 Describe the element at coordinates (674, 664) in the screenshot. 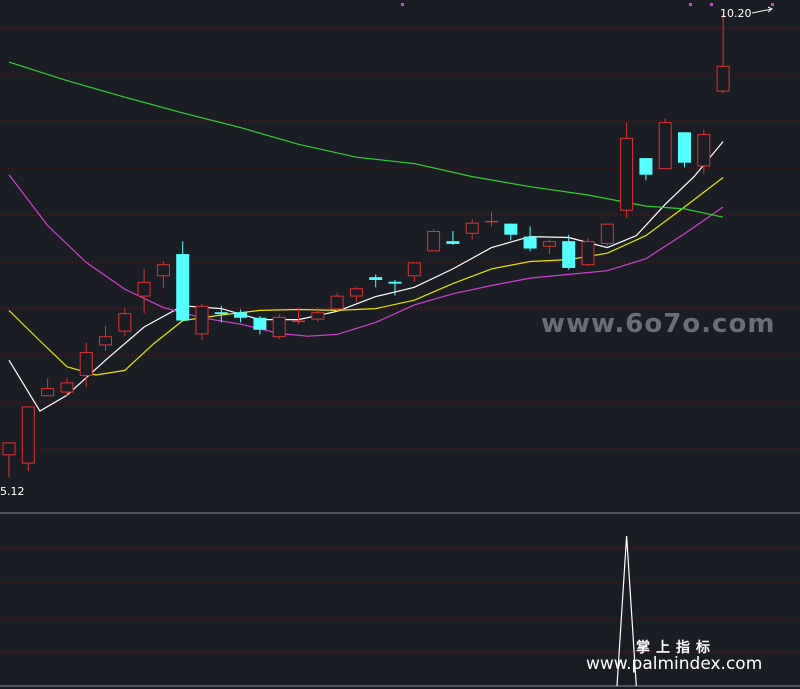

I see `watermark-palmindex: www.palmindex.com` at that location.